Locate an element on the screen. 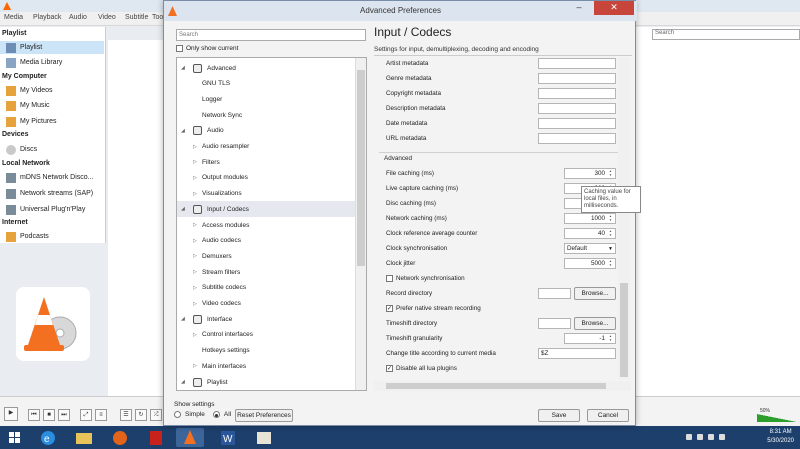  menu-subtitle: Subtitle is located at coordinates (136, 17).